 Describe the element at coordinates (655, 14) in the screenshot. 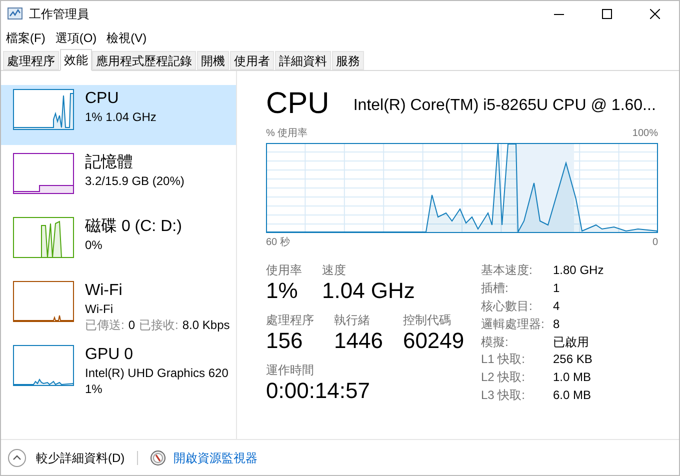

I see `close-icon` at that location.